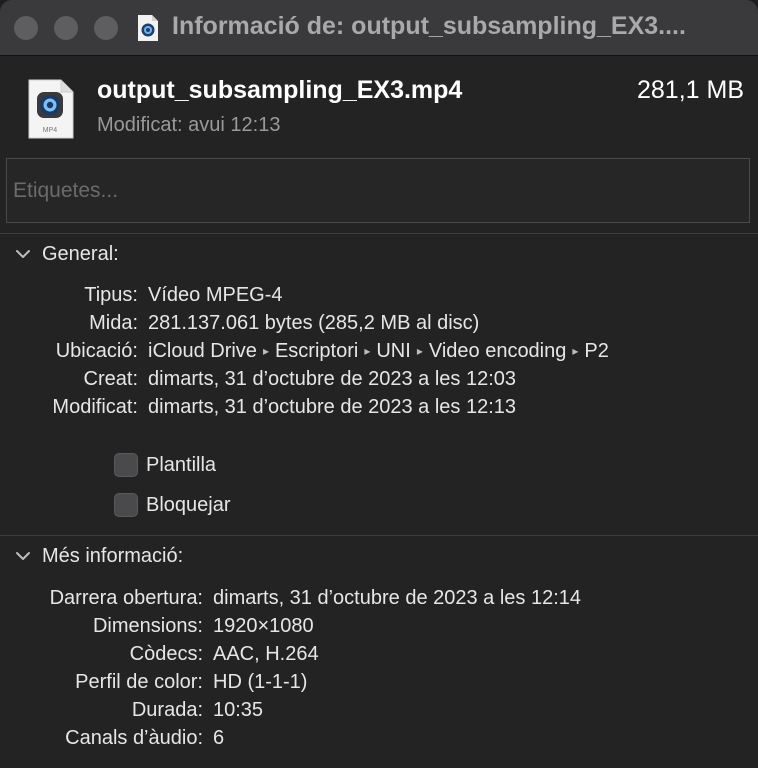  What do you see at coordinates (26, 28) in the screenshot?
I see `close-button` at bounding box center [26, 28].